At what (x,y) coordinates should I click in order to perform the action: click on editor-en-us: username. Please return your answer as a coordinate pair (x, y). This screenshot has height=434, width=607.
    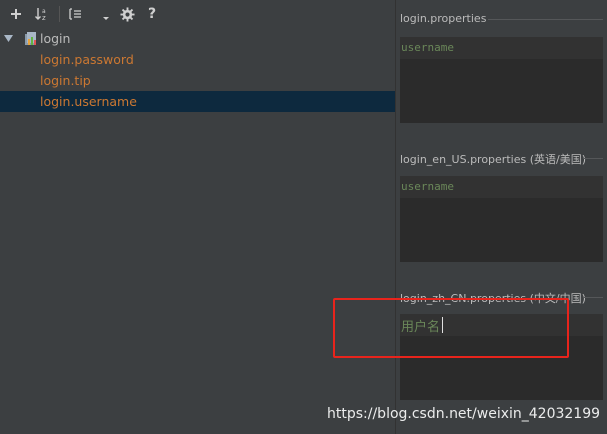
    Looking at the image, I should click on (501, 219).